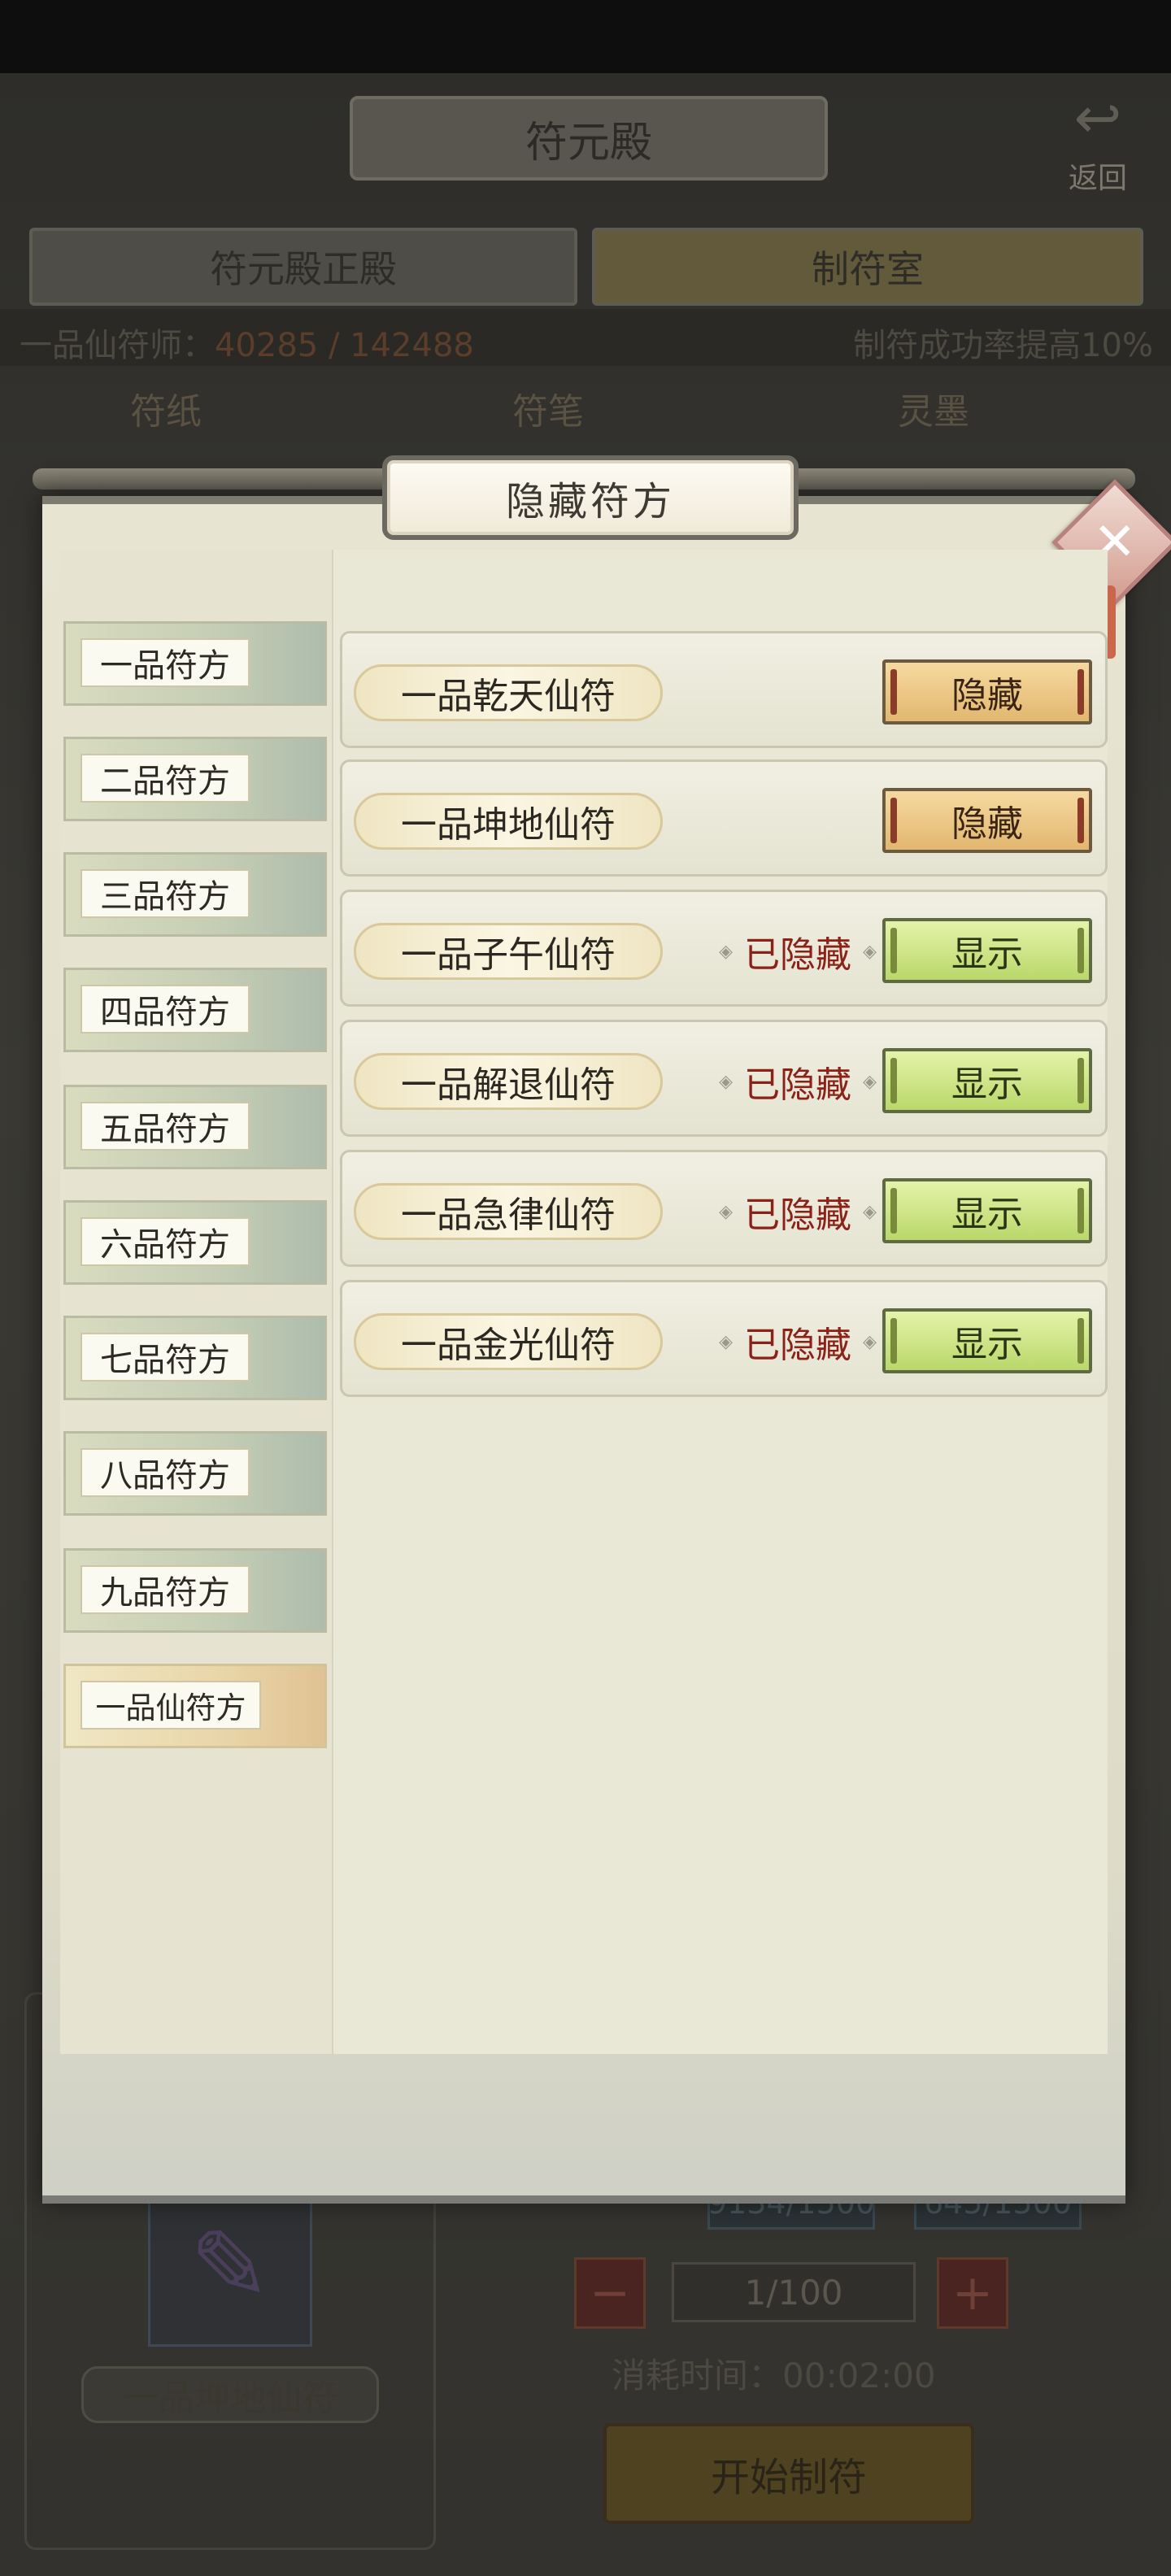 The width and height of the screenshot is (1171, 2576). I want to click on tab-grade-8: 八品符方, so click(195, 1473).